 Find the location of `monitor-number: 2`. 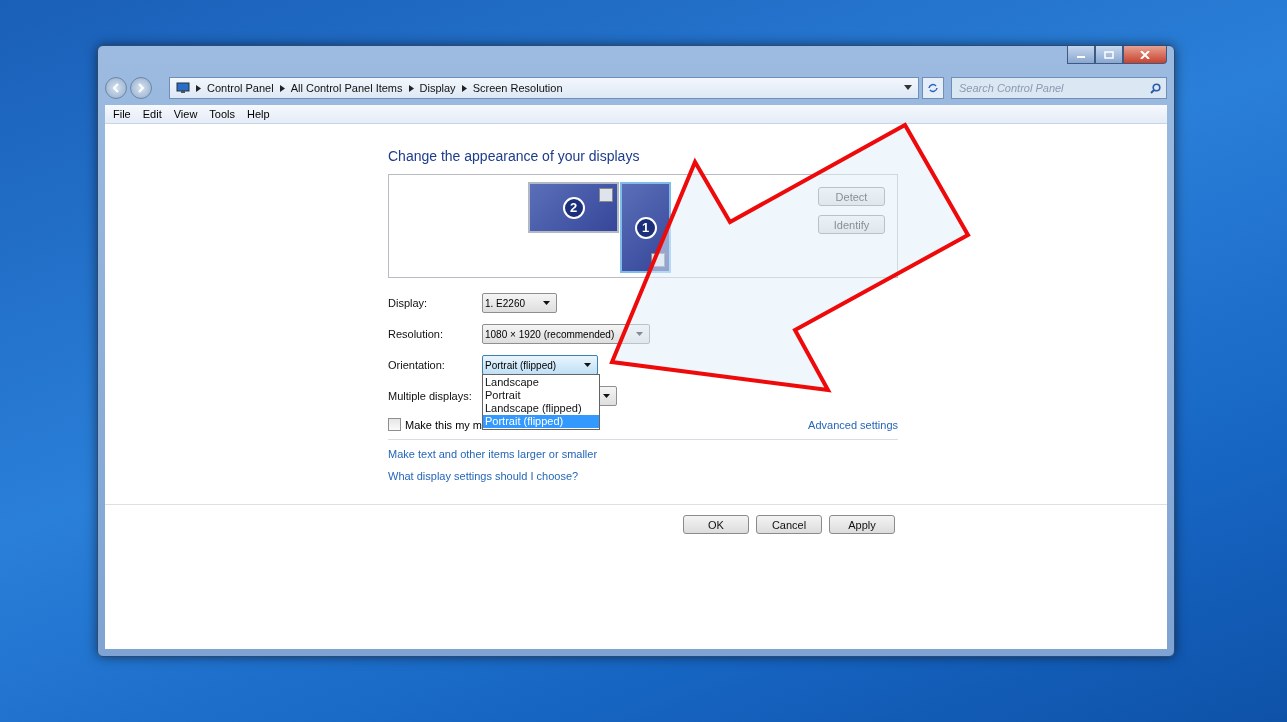

monitor-number: 2 is located at coordinates (573, 207).